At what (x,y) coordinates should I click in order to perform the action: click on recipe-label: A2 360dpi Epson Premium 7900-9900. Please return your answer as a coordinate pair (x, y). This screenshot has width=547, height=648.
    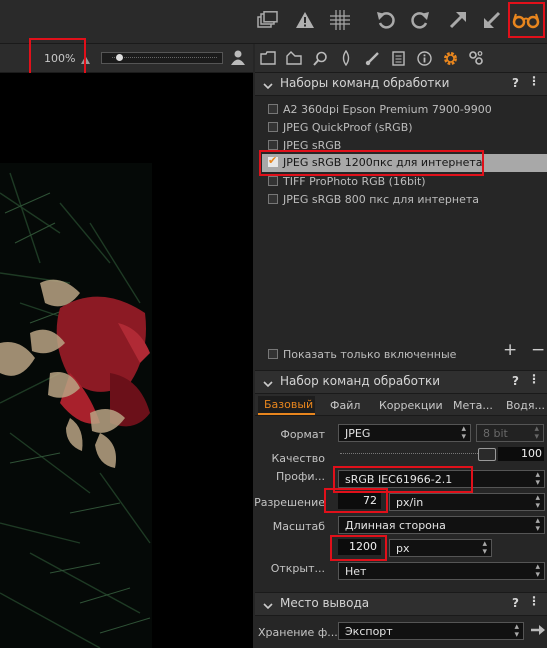
    Looking at the image, I should click on (387, 109).